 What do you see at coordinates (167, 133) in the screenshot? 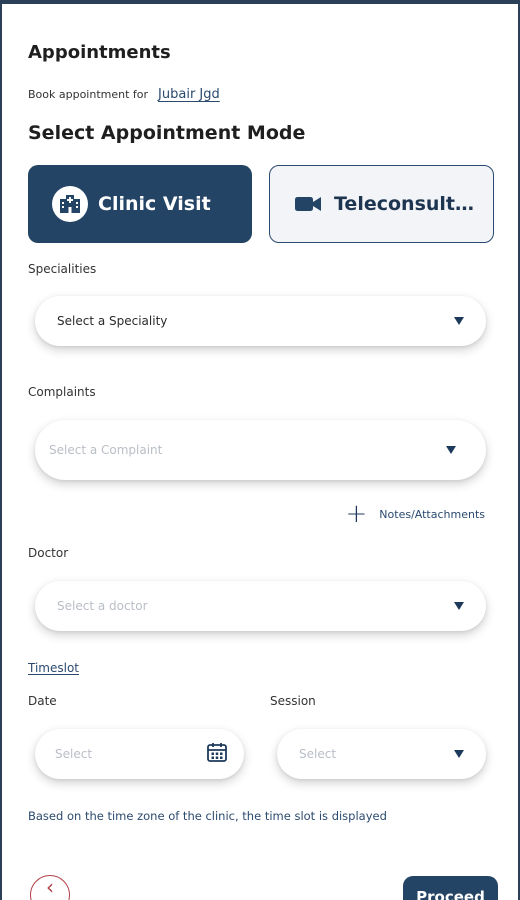
I see `section-title: Select Appointment Mode` at bounding box center [167, 133].